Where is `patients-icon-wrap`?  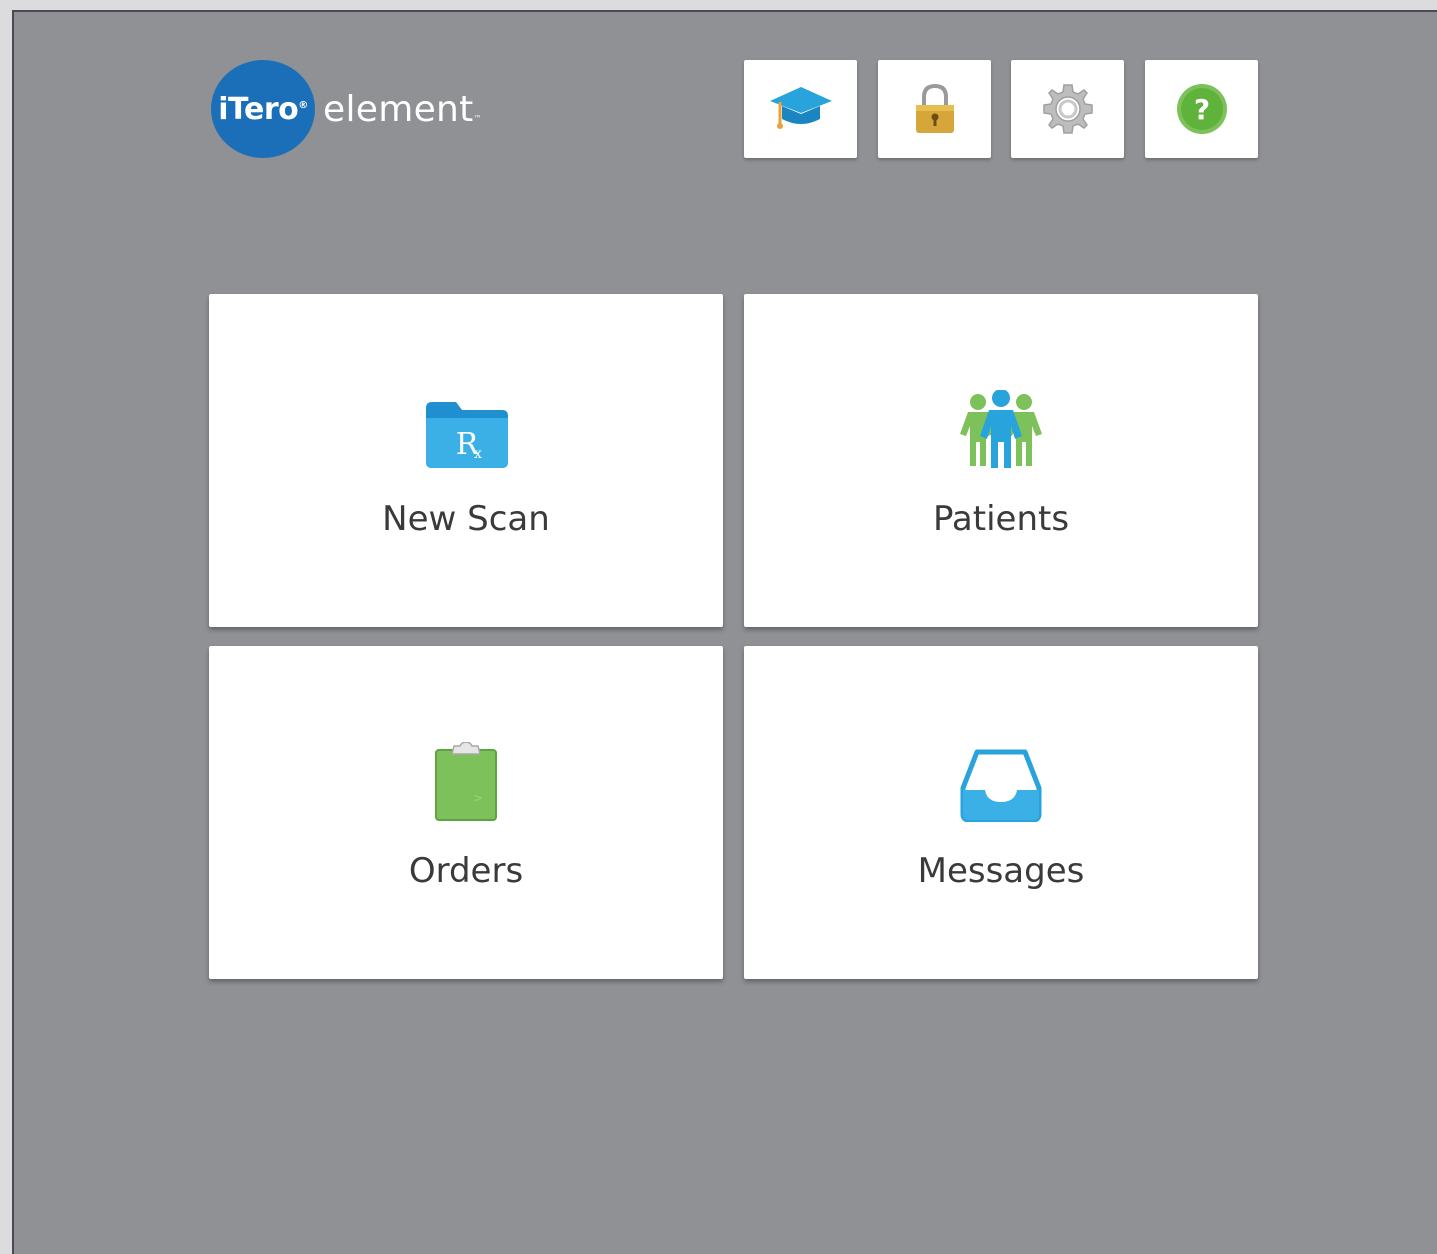
patients-icon-wrap is located at coordinates (1001, 430).